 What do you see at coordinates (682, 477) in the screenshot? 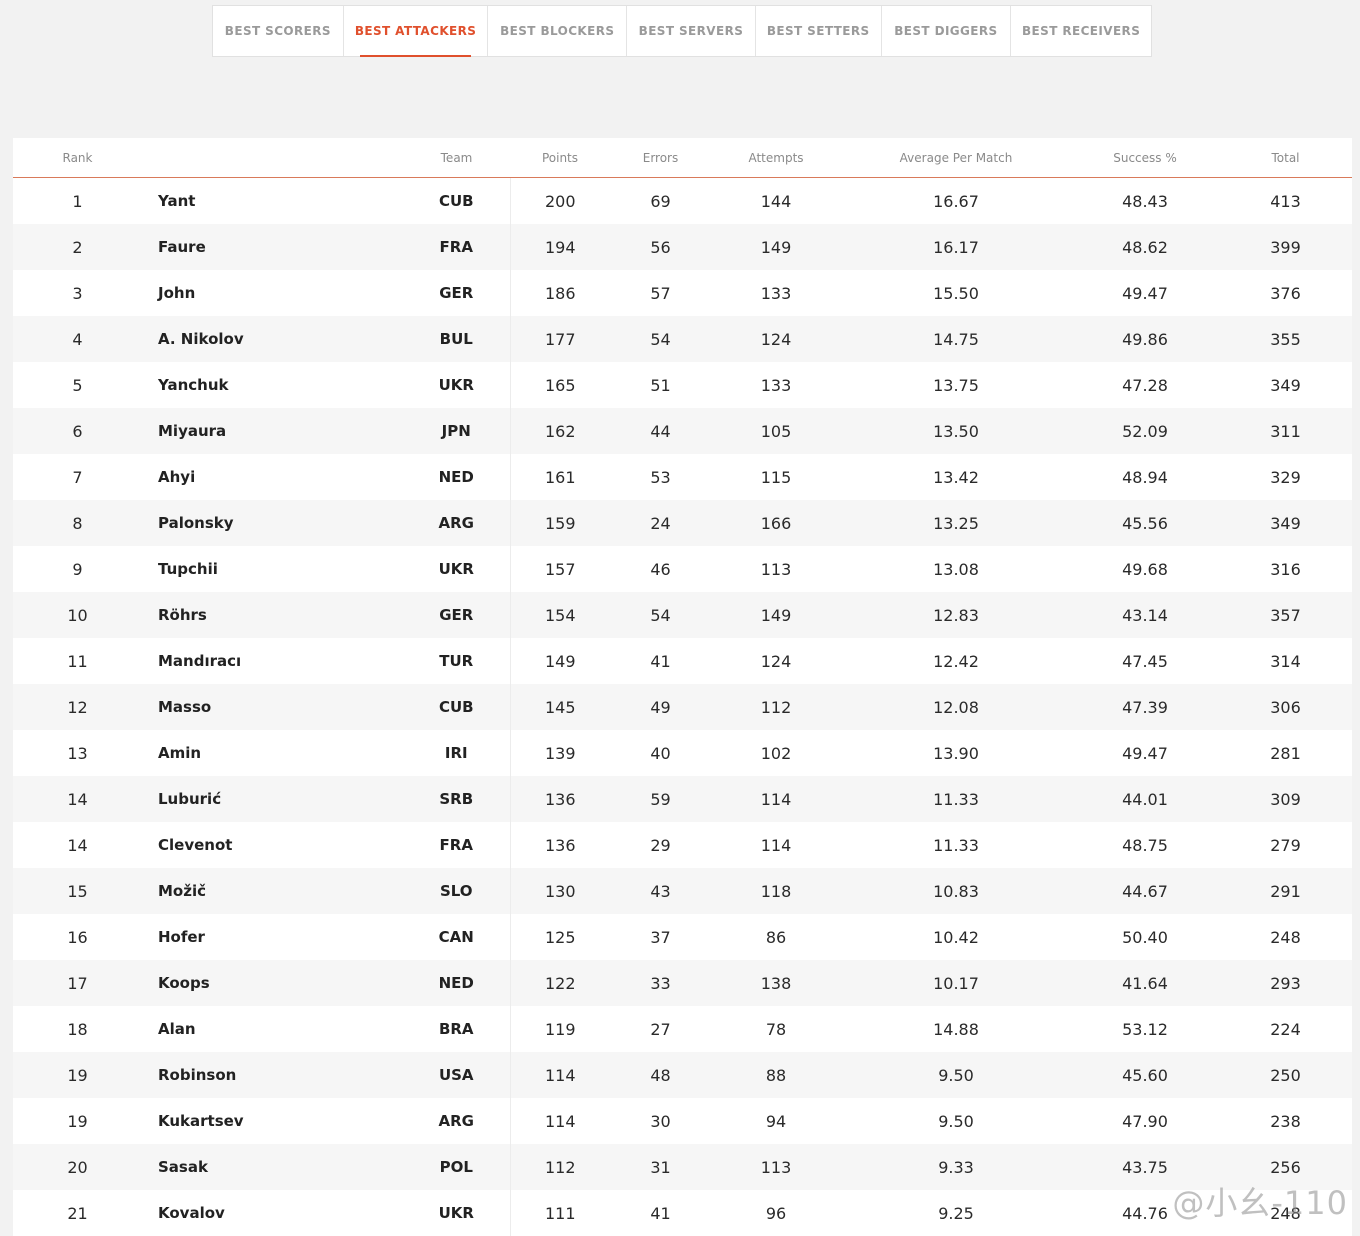
I see `table-row: 7AhyiNED1615311513.4248.94329` at bounding box center [682, 477].